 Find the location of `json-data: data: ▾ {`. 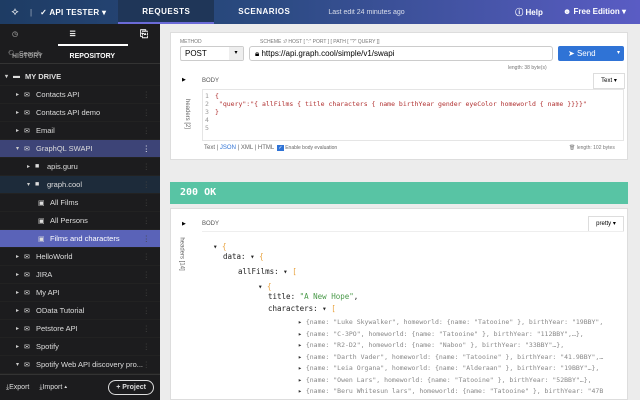

json-data: data: ▾ { is located at coordinates (243, 256).